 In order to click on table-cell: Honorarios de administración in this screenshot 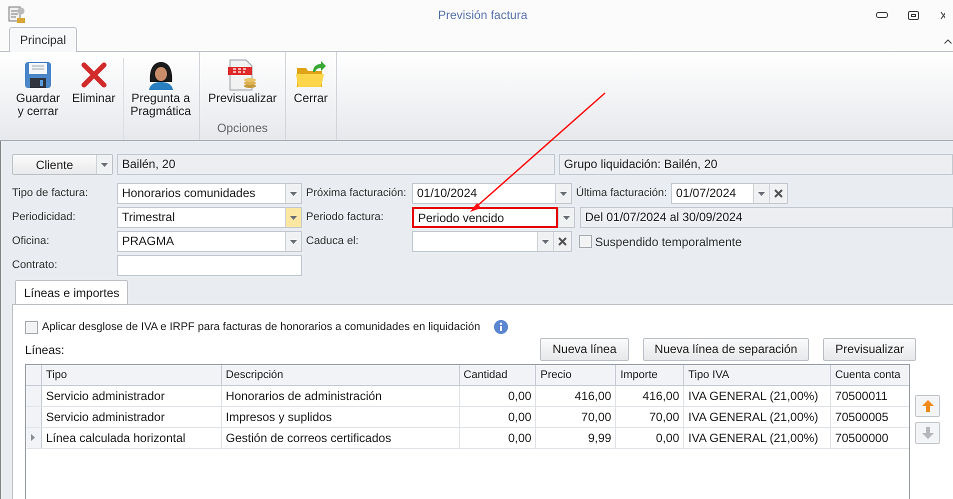, I will do `click(341, 396)`.